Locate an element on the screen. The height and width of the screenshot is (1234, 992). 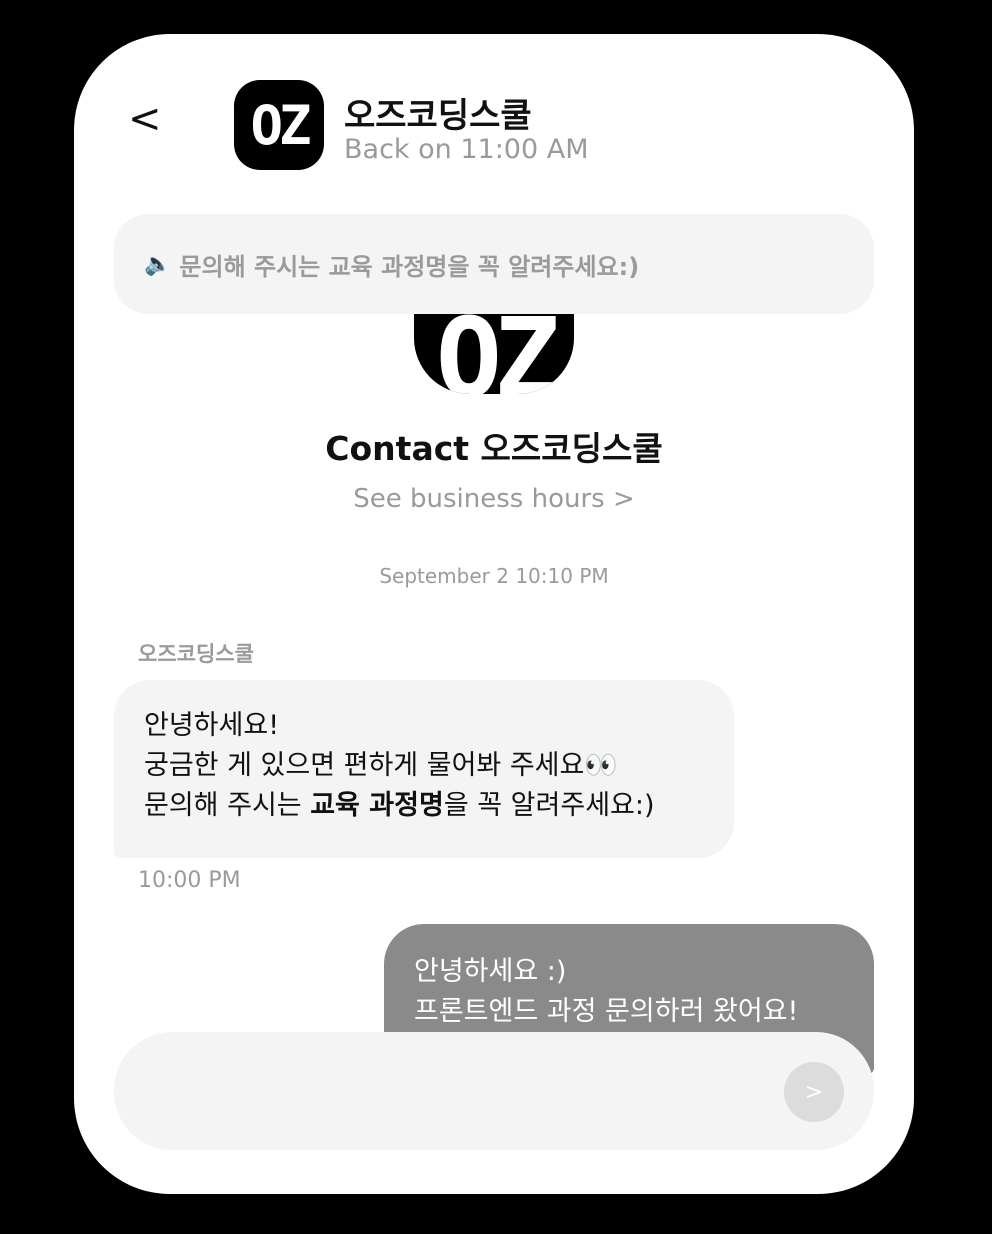
avatar: OZ is located at coordinates (279, 125).